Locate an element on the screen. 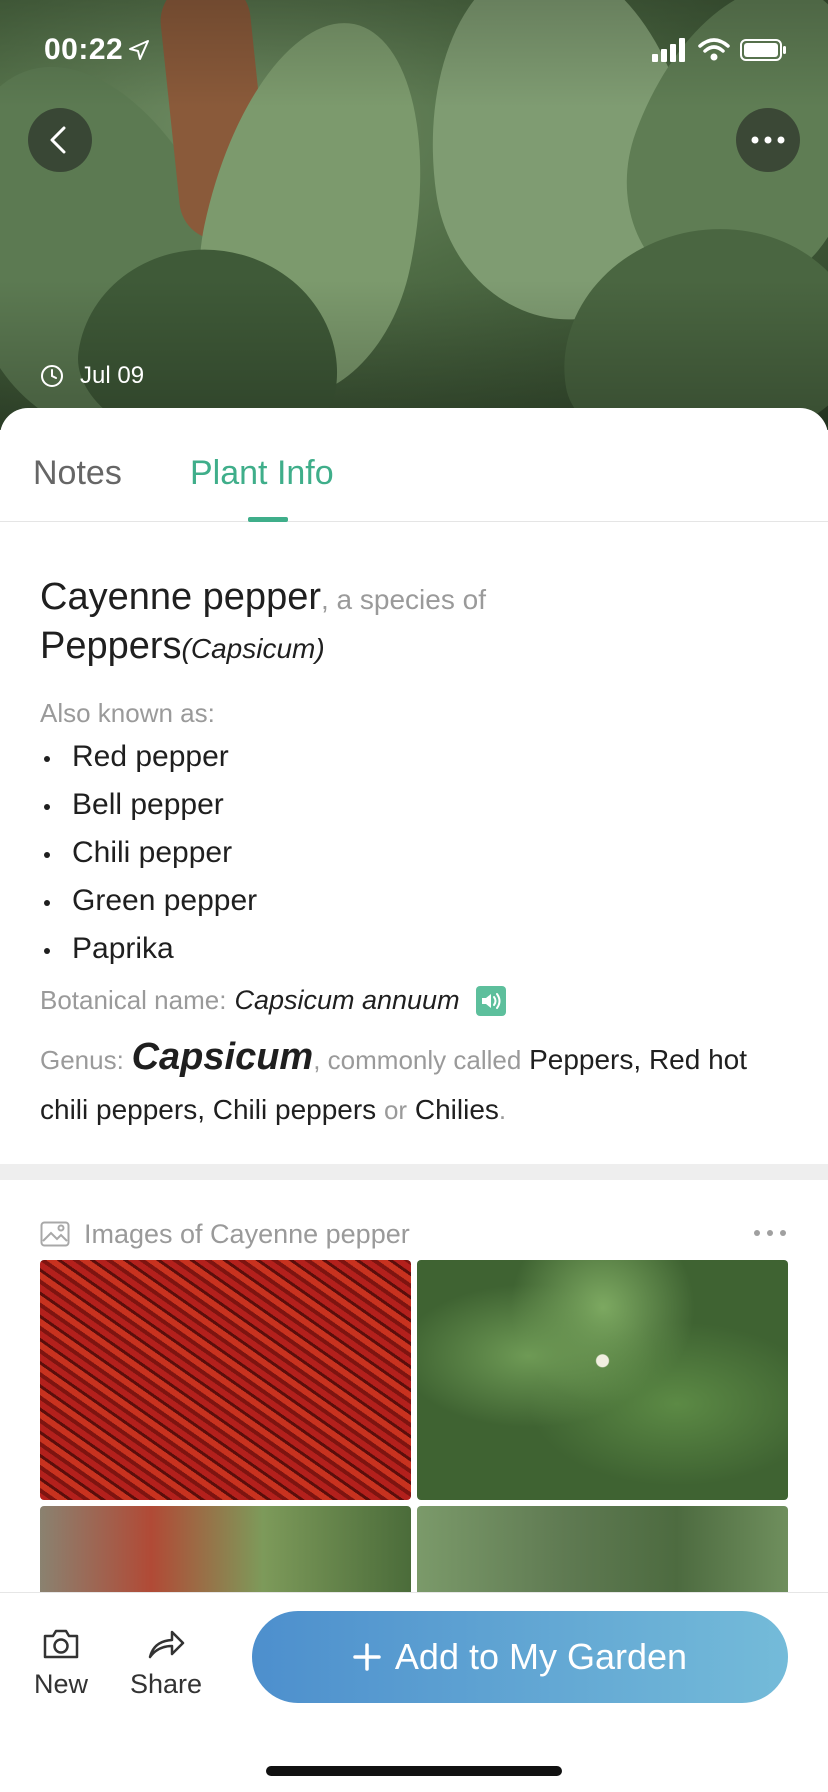 Image resolution: width=828 pixels, height=1792 pixels. aka-label: Also known as: is located at coordinates (127, 713).